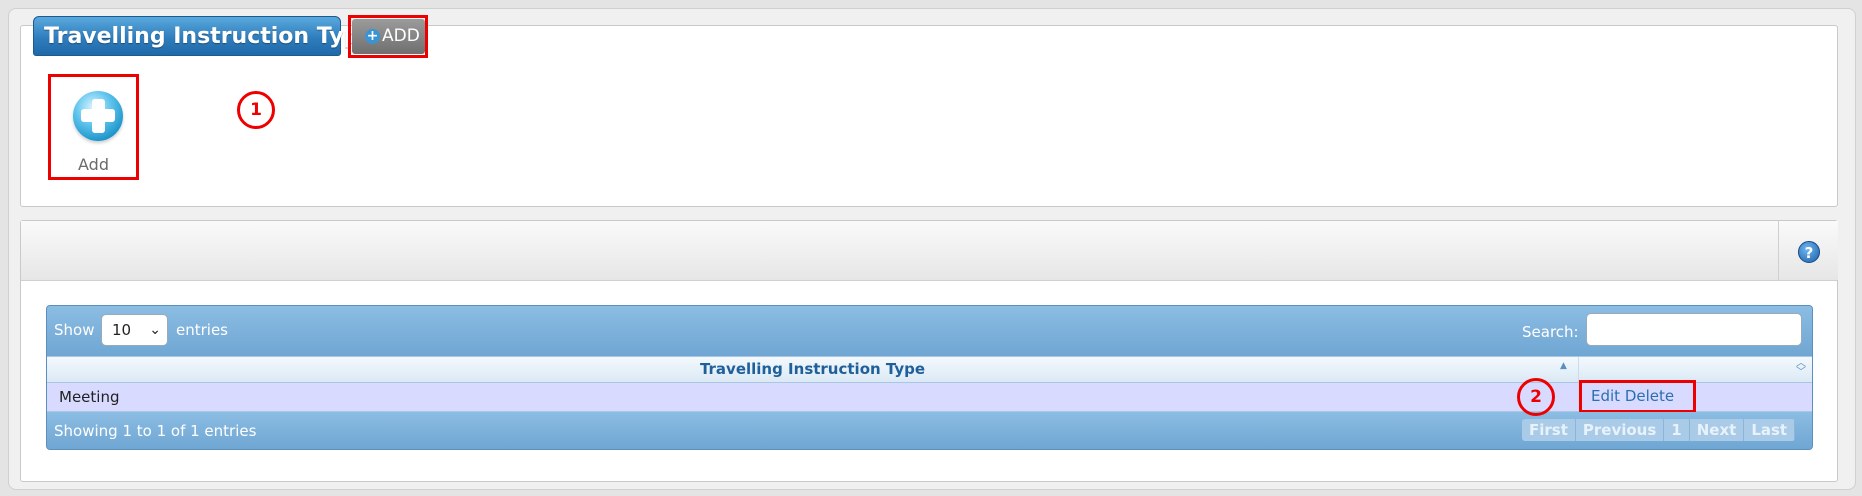 This screenshot has width=1862, height=496. I want to click on page-size-select: 10 ⌄, so click(134, 330).